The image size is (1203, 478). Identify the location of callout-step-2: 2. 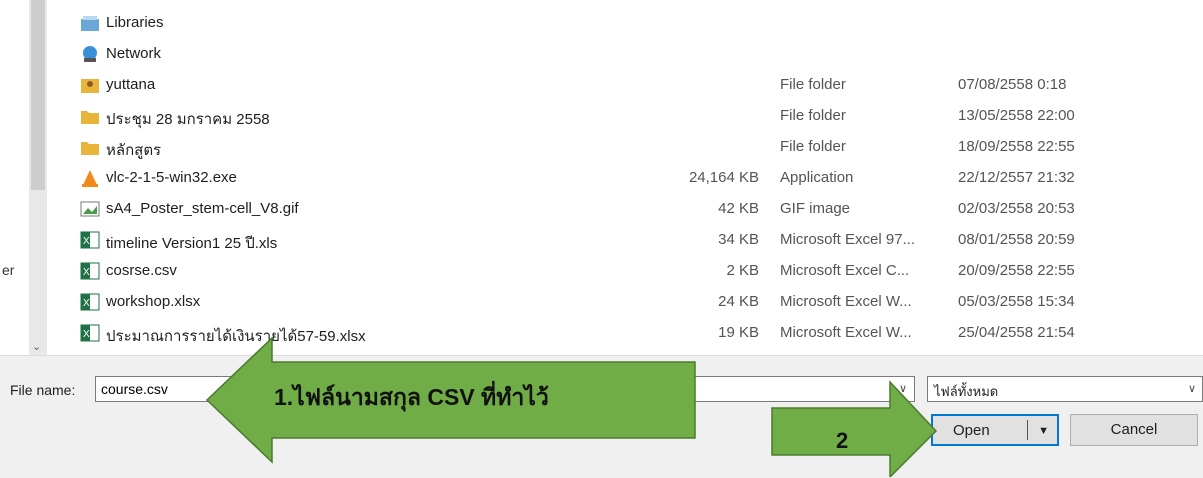
(842, 440).